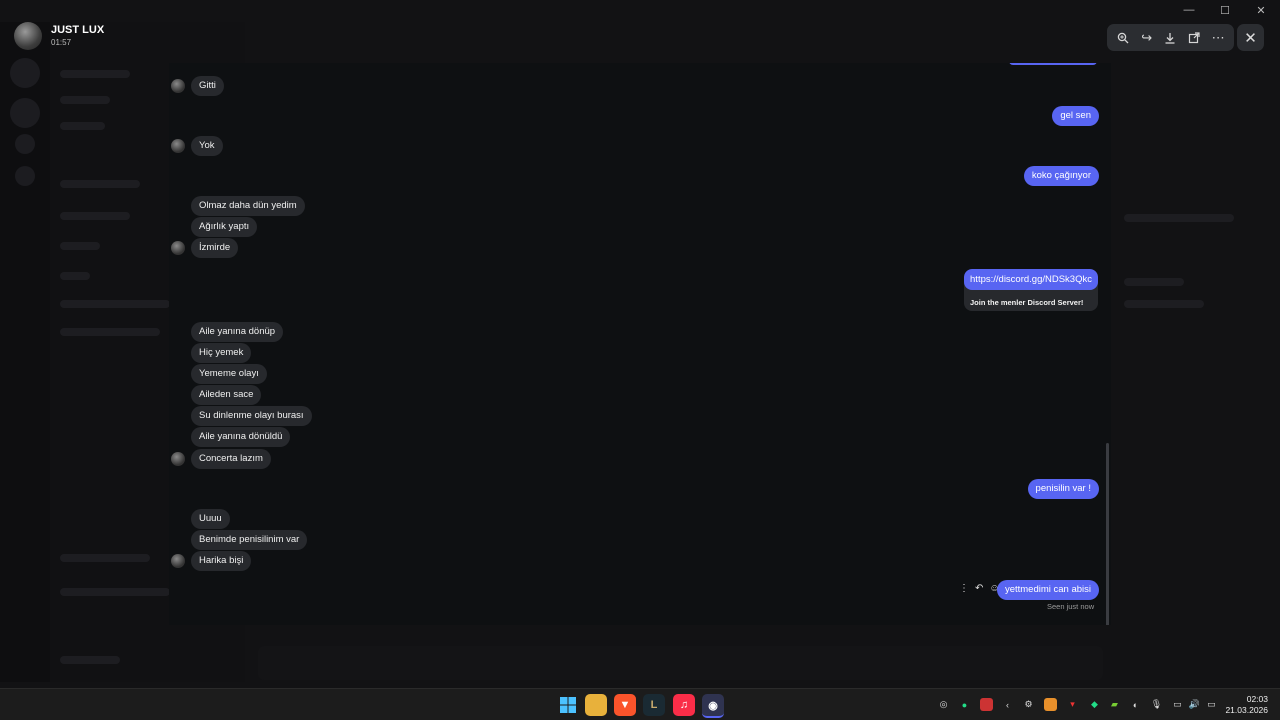 Image resolution: width=1280 pixels, height=720 pixels. I want to click on message-actions: ⋮ ↶ ☺, so click(979, 588).